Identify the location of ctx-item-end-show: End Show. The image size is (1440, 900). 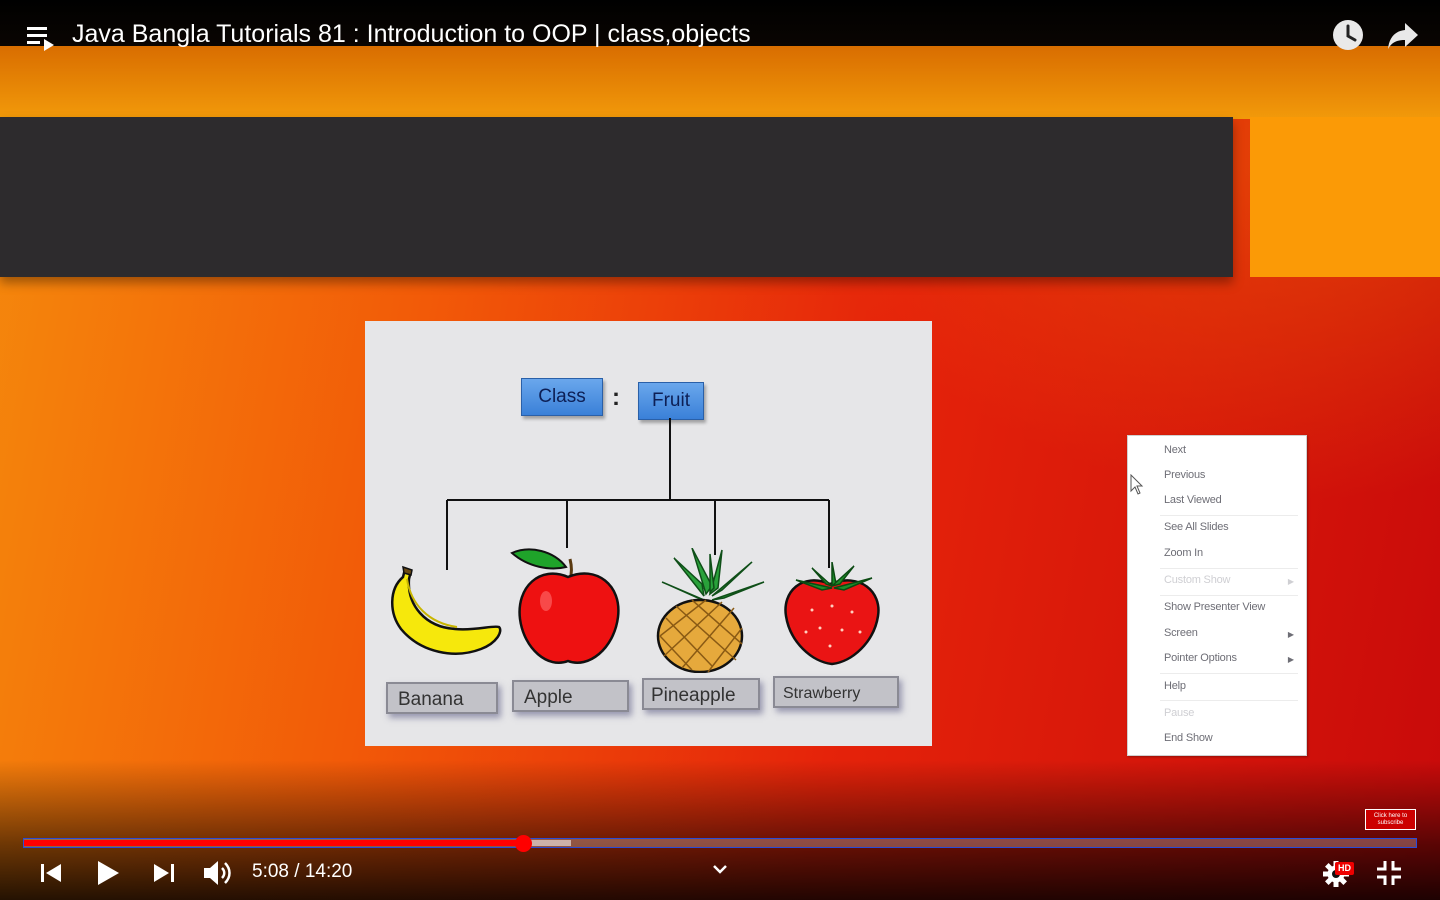
(1188, 738).